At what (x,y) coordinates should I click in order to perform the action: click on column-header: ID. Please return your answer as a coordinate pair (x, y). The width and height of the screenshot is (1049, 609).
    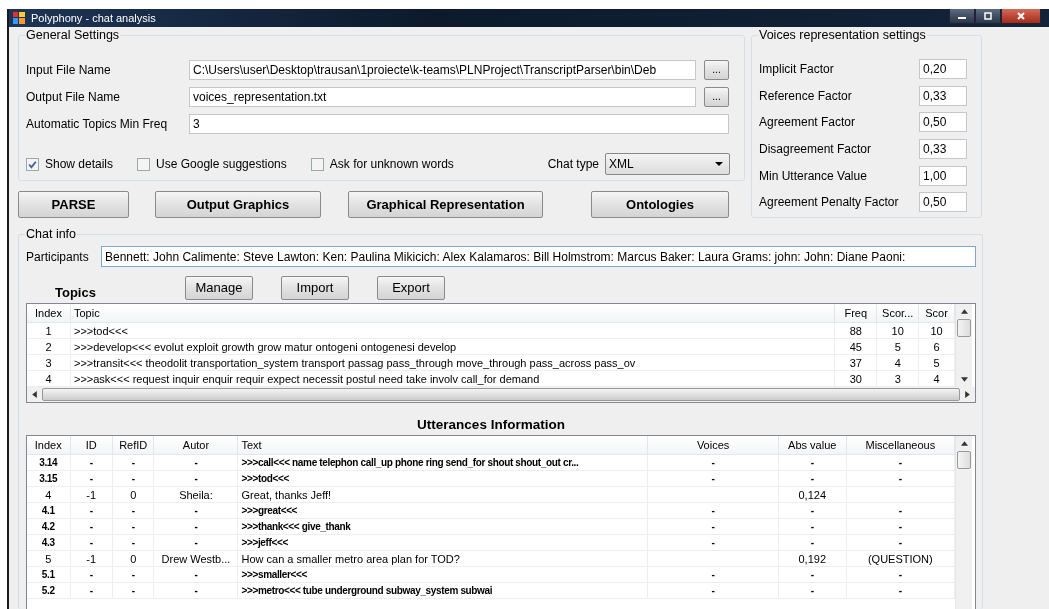
    Looking at the image, I should click on (91, 445).